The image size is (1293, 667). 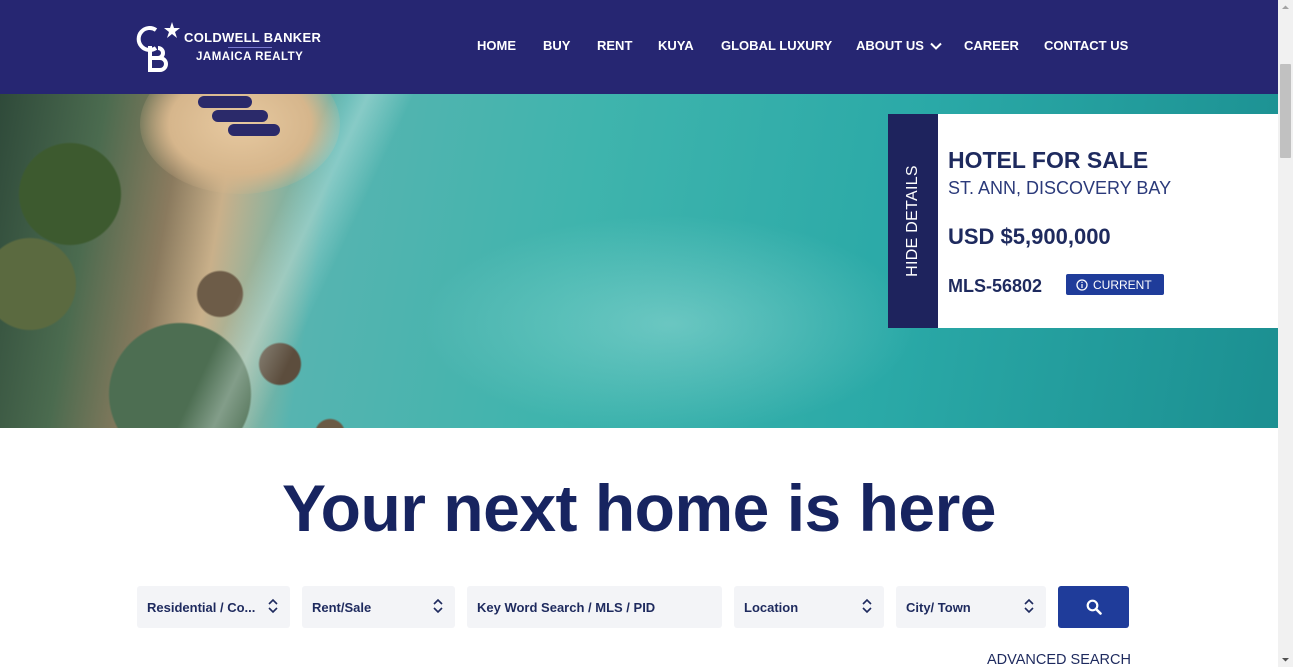 I want to click on cb-star-logo-icon, so click(x=158, y=47).